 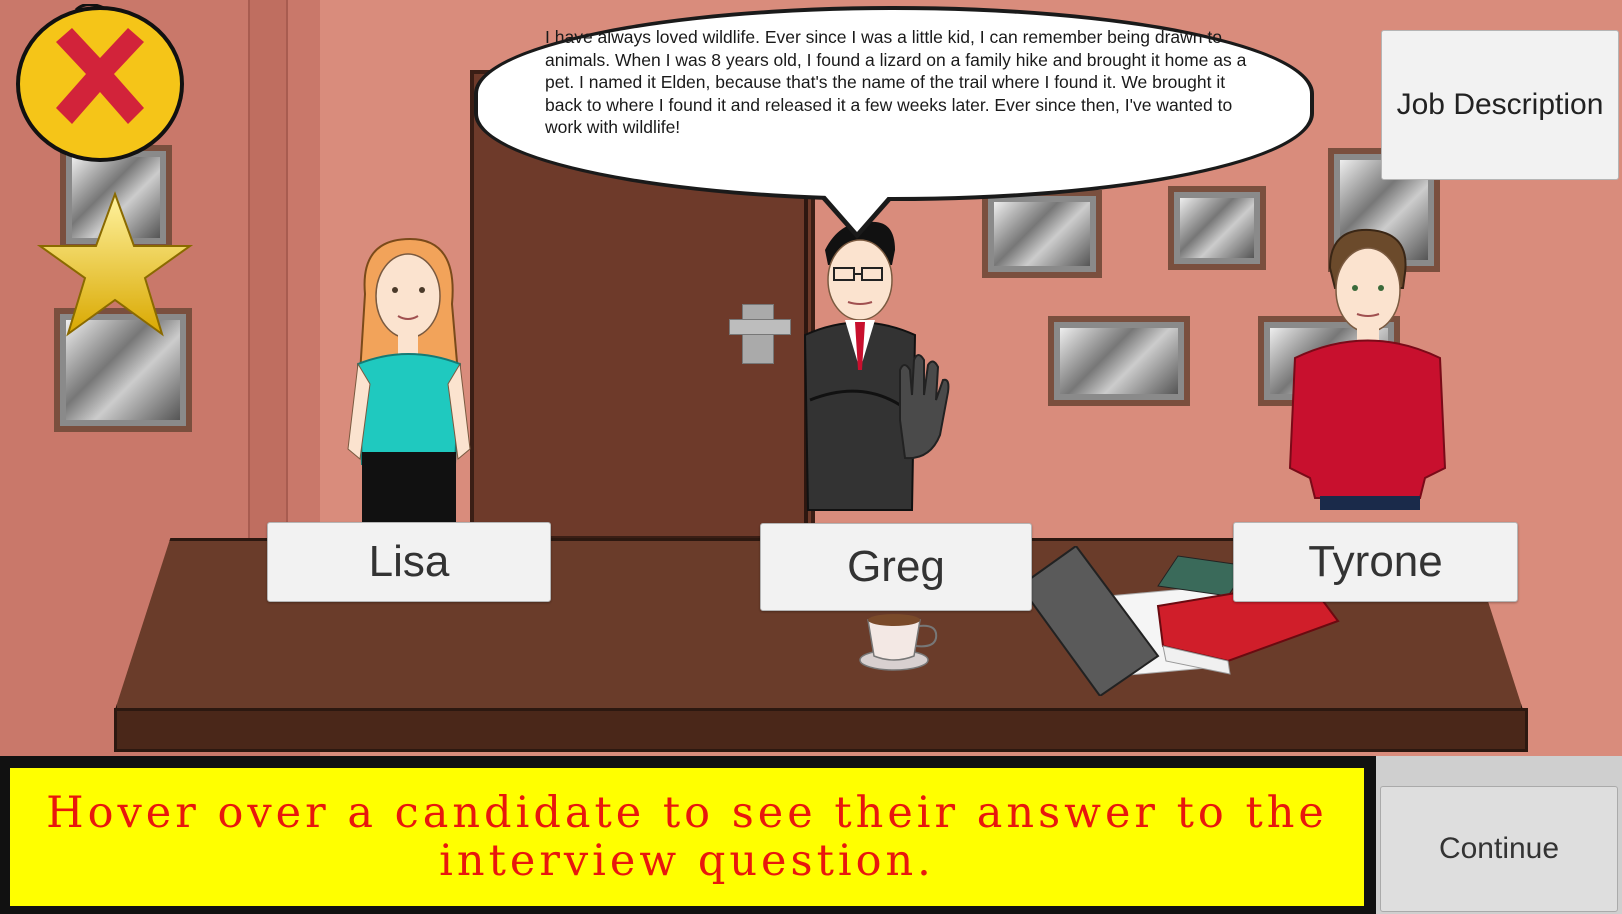 I want to click on candidate-greg-figure, so click(x=895, y=375).